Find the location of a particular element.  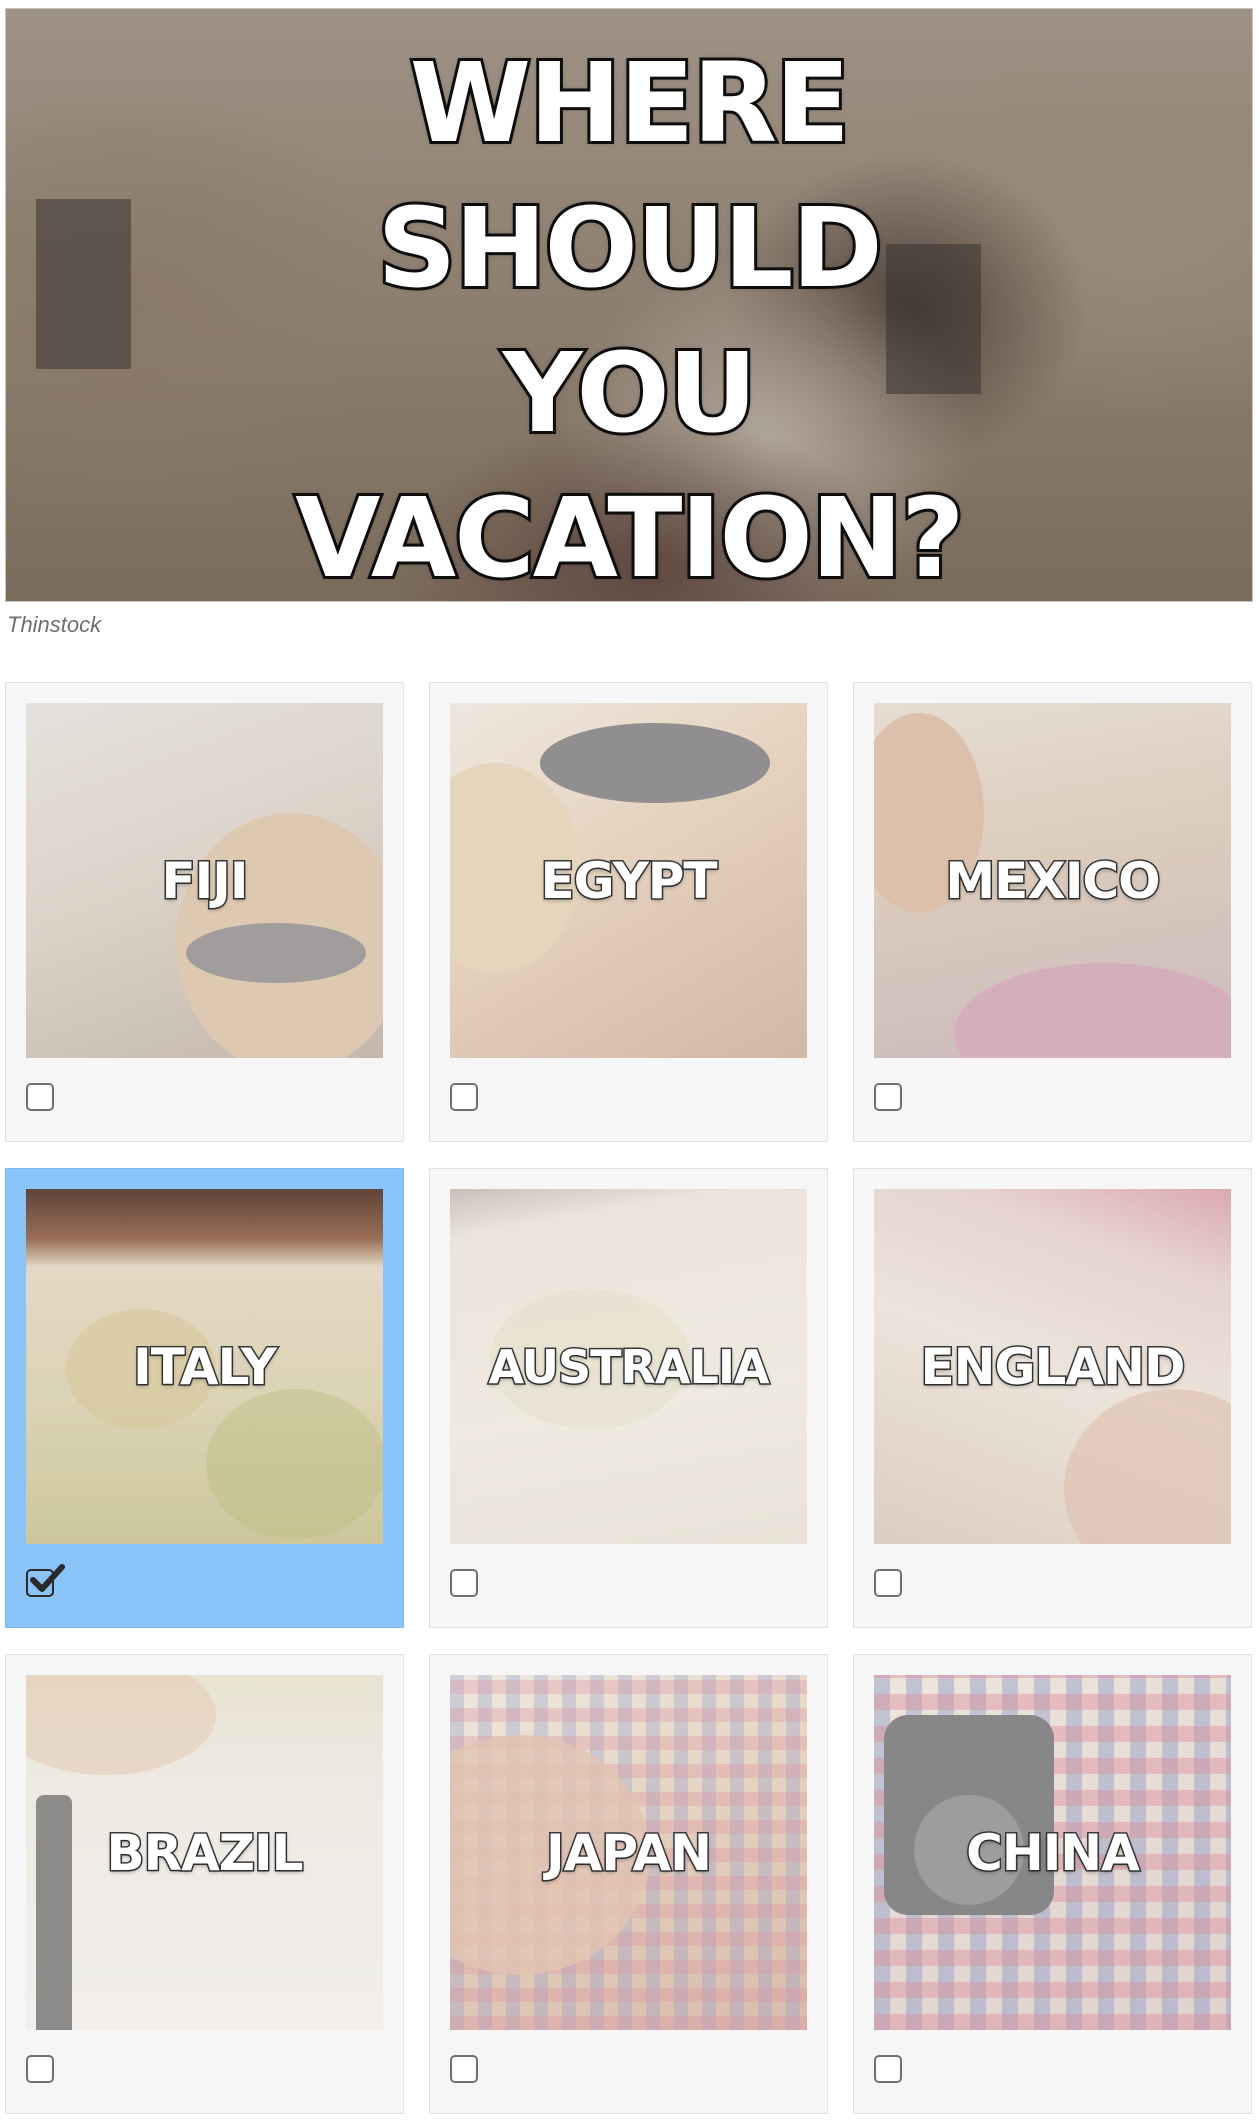

option-photo: BRAZIL is located at coordinates (204, 1852).